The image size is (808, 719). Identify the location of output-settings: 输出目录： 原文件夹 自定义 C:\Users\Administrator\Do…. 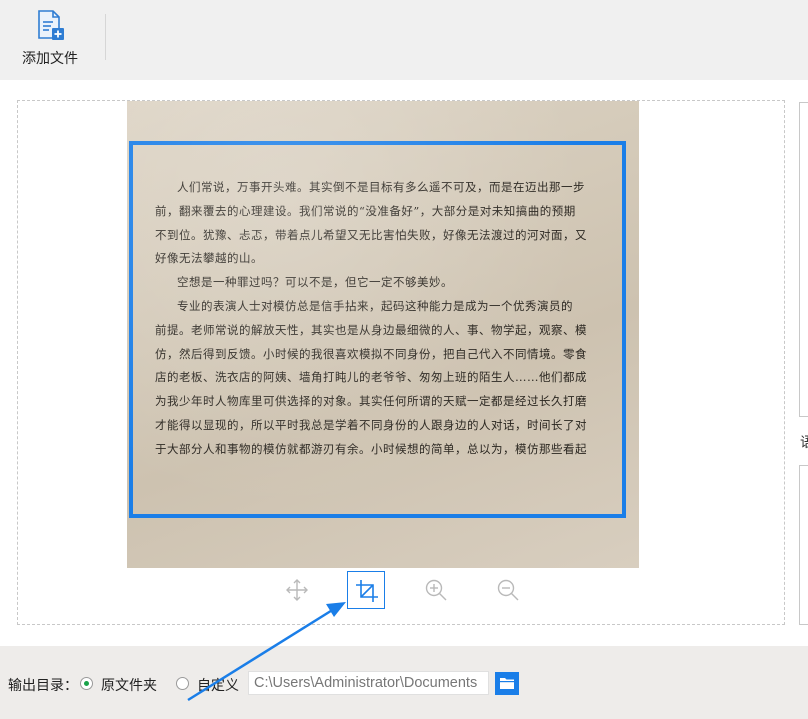
(404, 682).